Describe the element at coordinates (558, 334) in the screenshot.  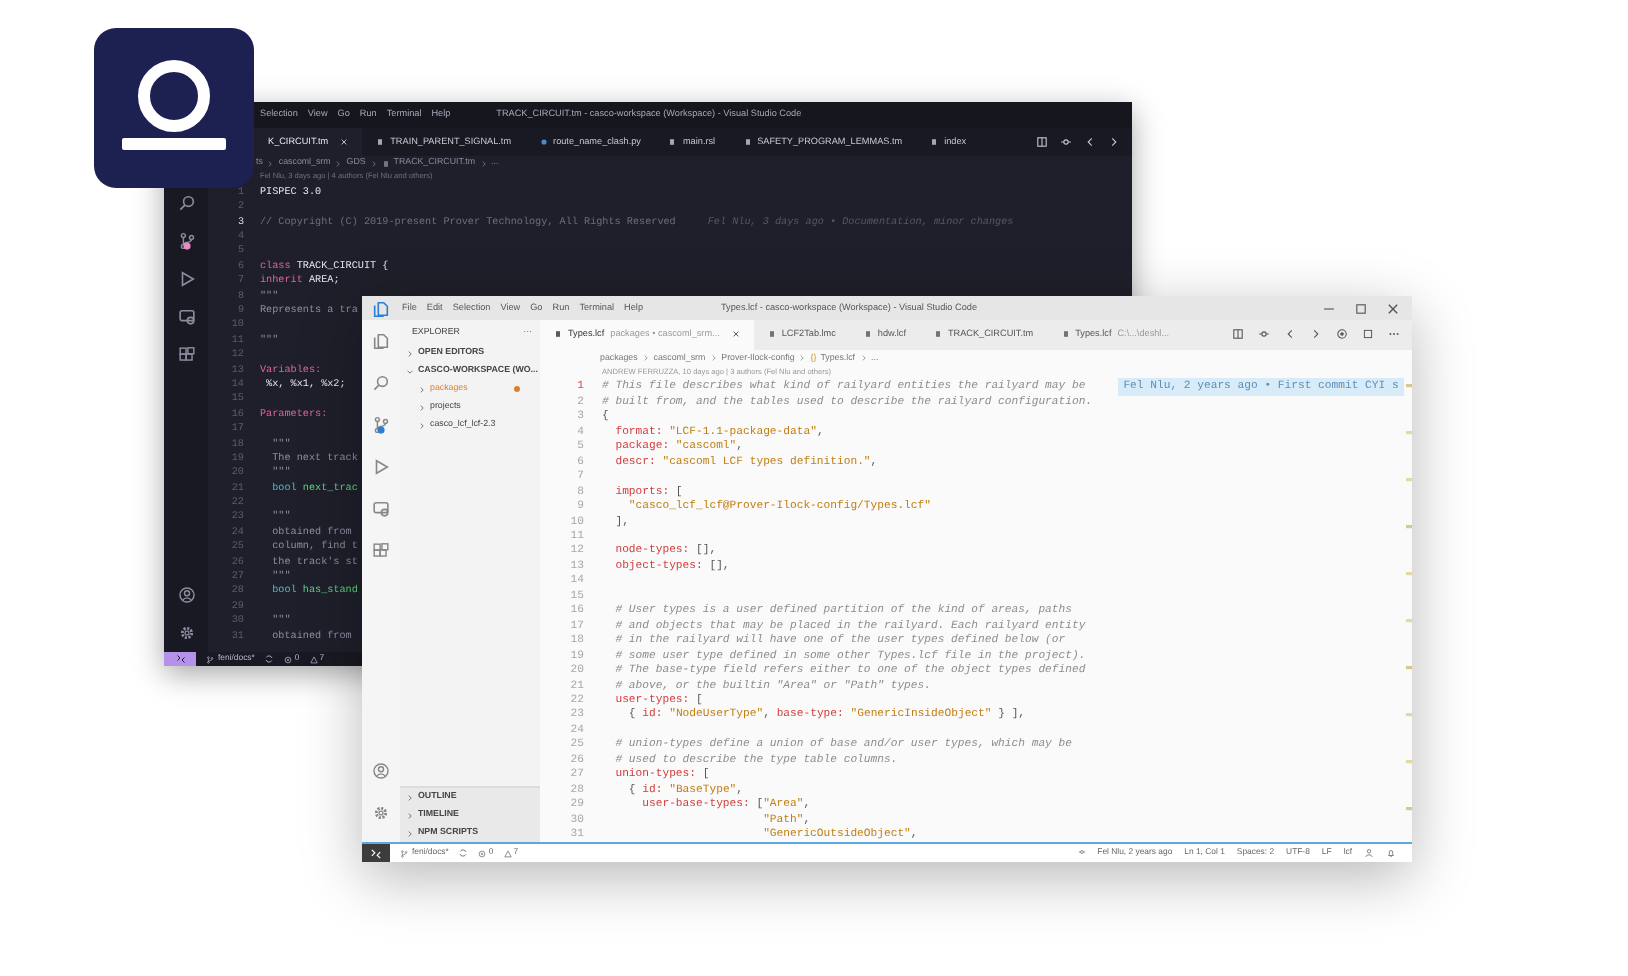
I see `file-icon` at that location.